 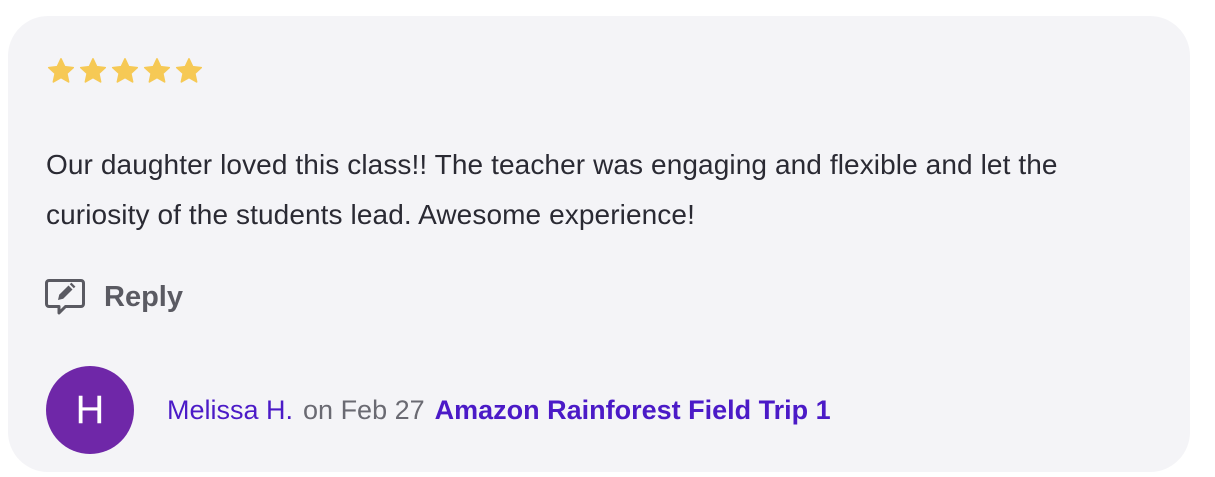 What do you see at coordinates (633, 410) in the screenshot?
I see `class-title-link: Amazon Rainforest Field Trip 1` at bounding box center [633, 410].